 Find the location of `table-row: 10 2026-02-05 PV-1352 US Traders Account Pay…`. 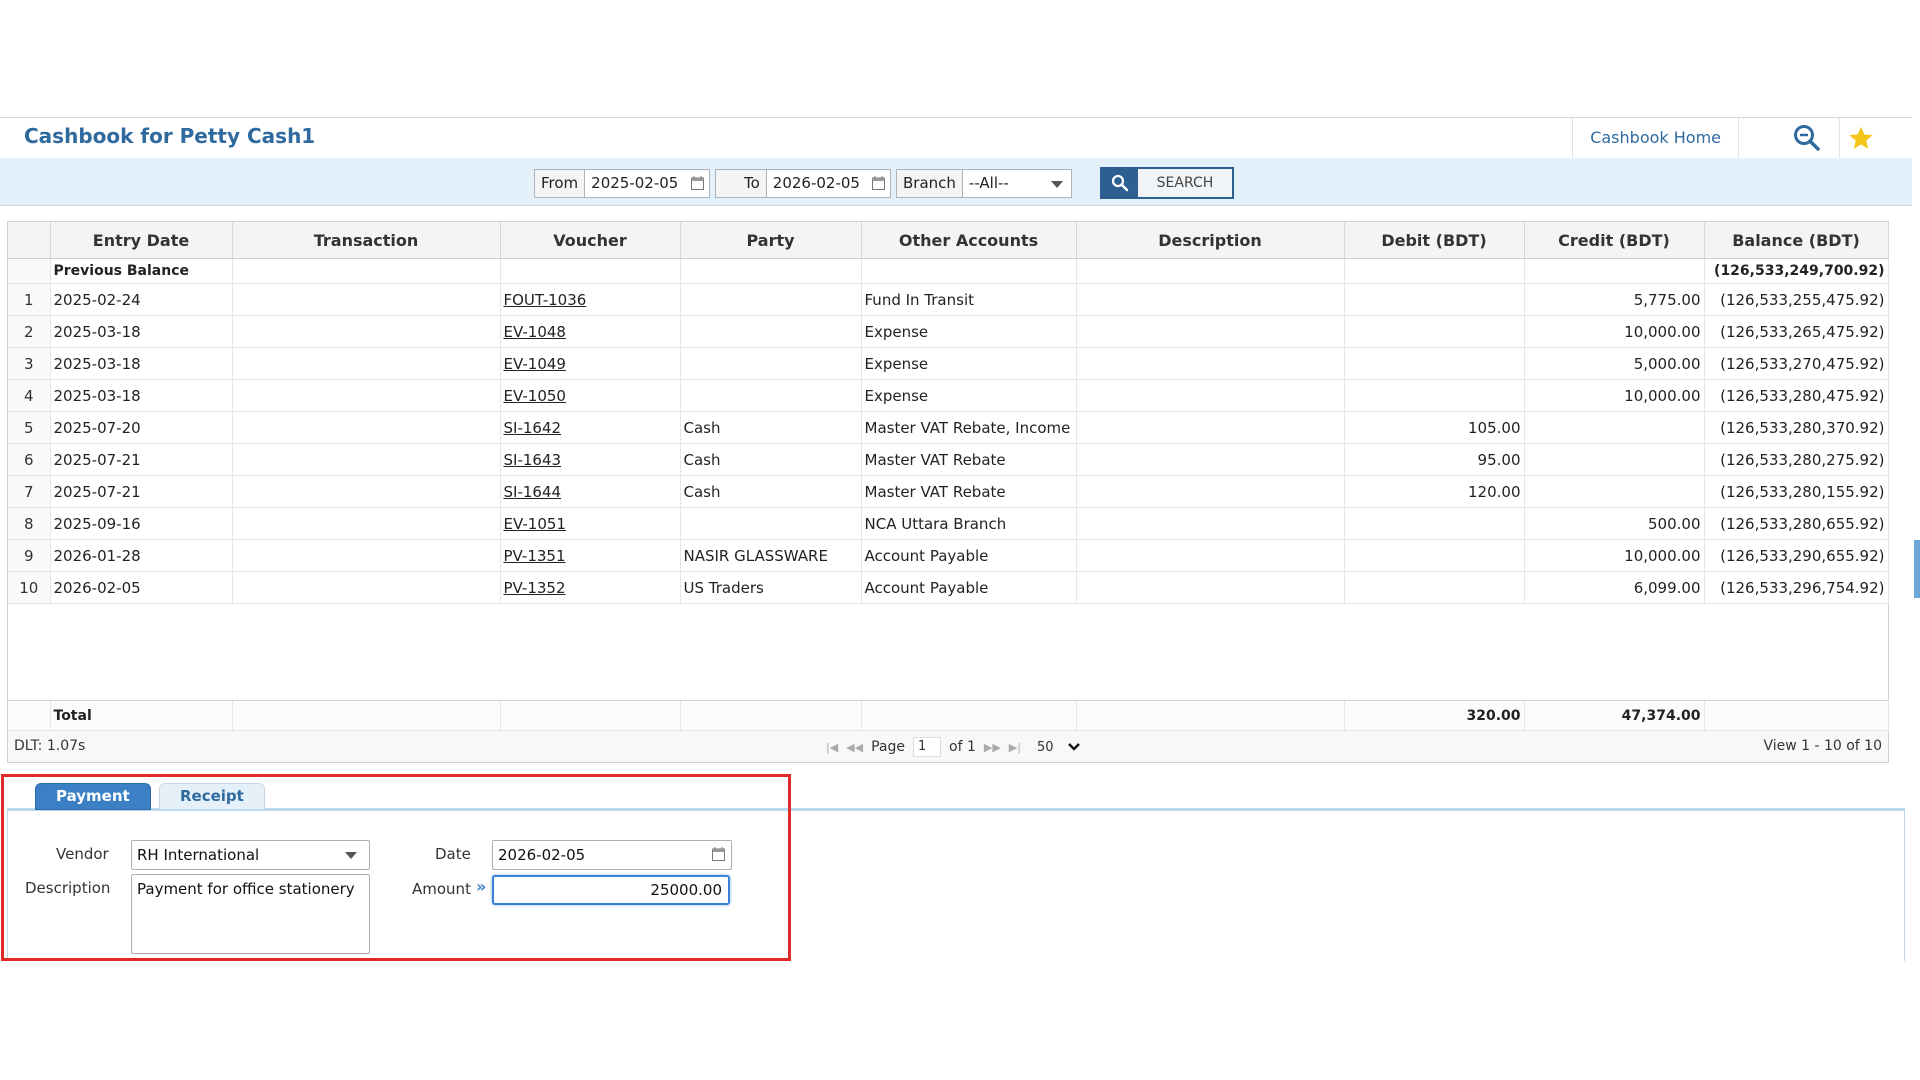

table-row: 10 2026-02-05 PV-1352 US Traders Account Pay… is located at coordinates (948, 587).